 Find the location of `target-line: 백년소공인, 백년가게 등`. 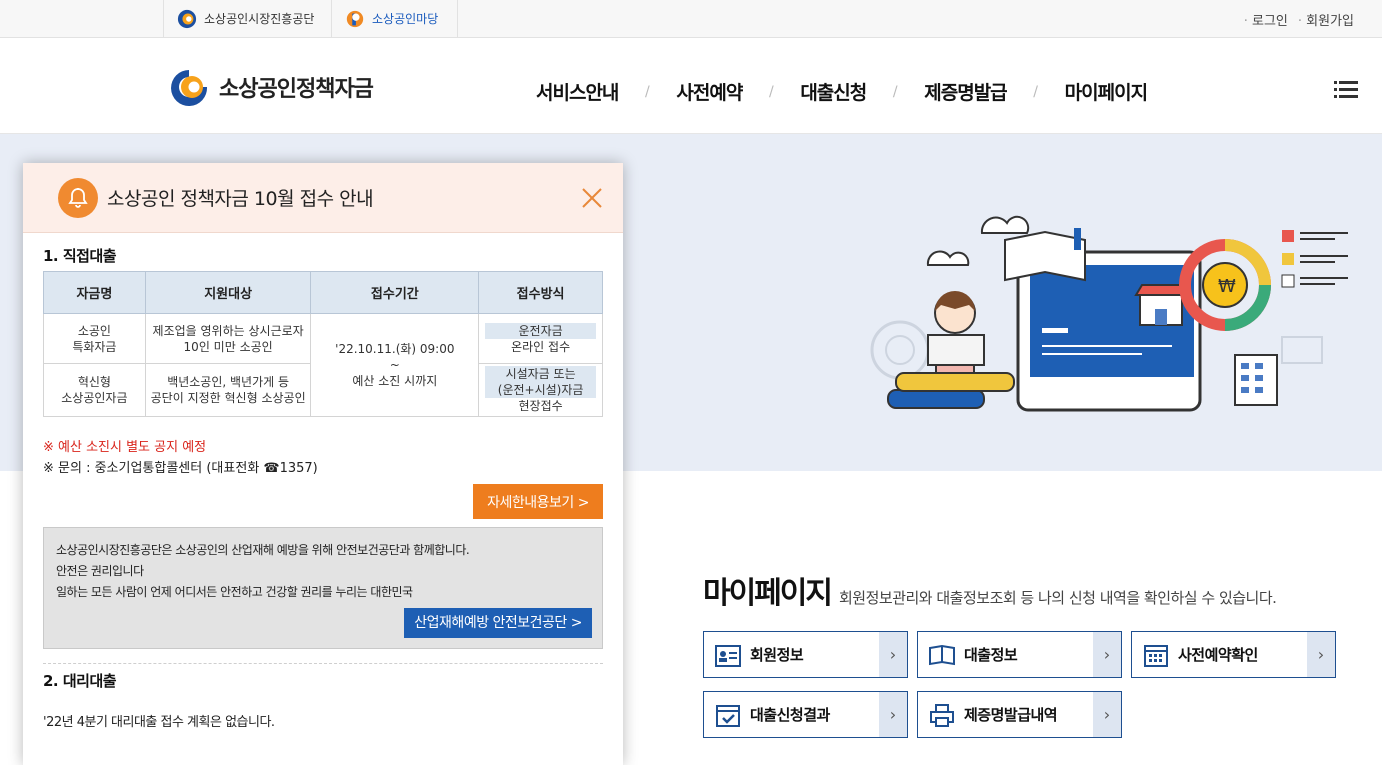

target-line: 백년소공인, 백년가게 등 is located at coordinates (228, 382).